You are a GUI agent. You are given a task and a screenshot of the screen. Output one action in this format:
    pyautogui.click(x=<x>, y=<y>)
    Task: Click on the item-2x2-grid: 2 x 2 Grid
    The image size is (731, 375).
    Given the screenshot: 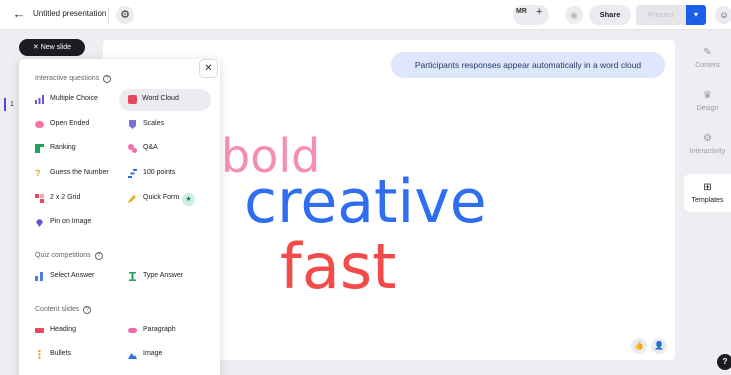 What is the action you would take?
    pyautogui.click(x=75, y=199)
    